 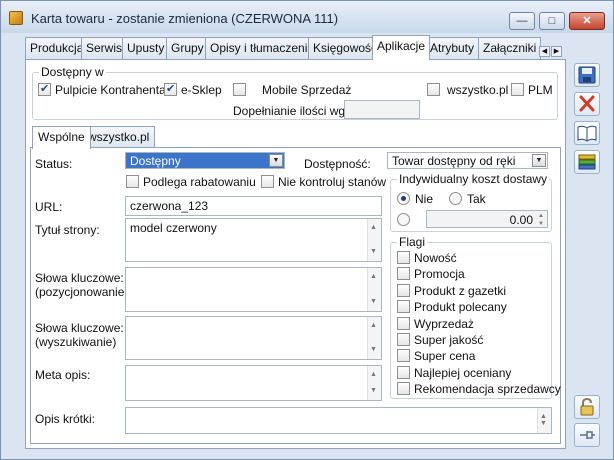 I want to click on pulpicie-checkbox, so click(x=44, y=89).